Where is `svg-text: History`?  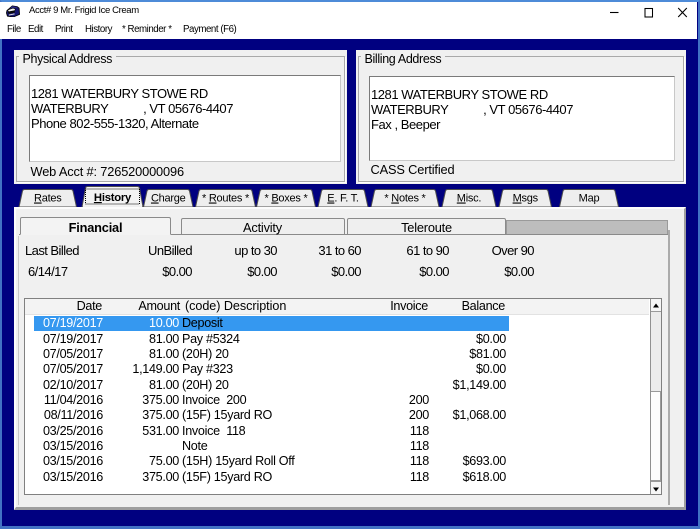 svg-text: History is located at coordinates (113, 198).